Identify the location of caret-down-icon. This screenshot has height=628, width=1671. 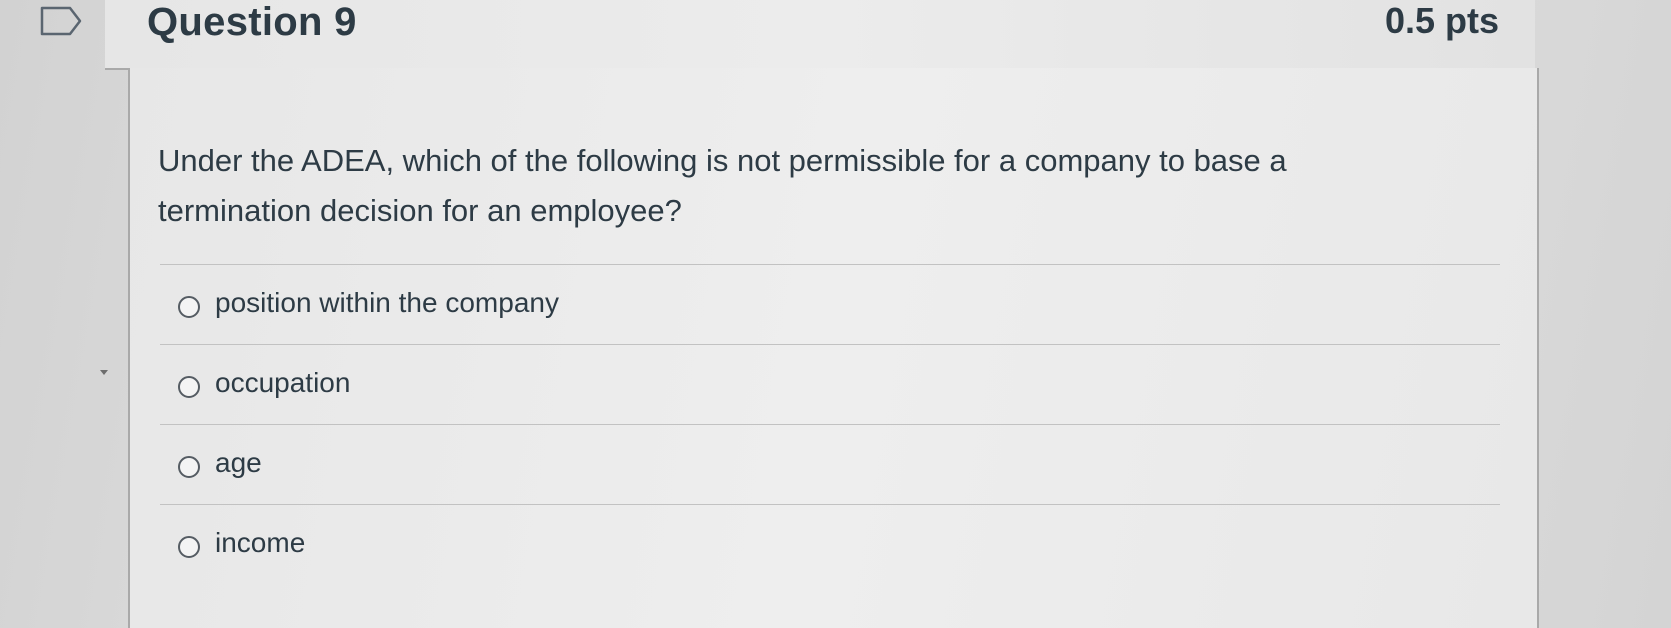
(104, 372).